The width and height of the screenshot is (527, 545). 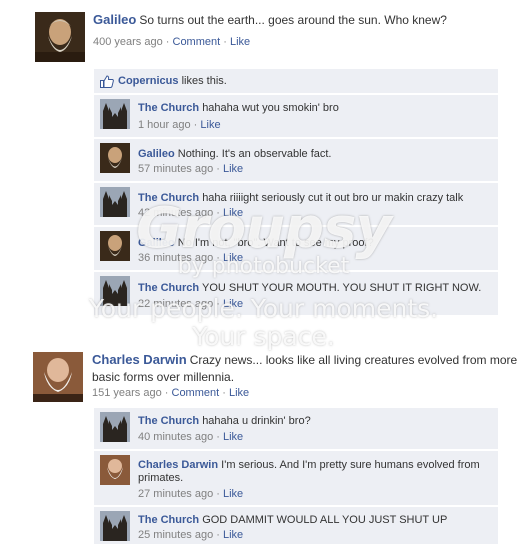 I want to click on likes-text: Copernicus likes this., so click(x=172, y=81).